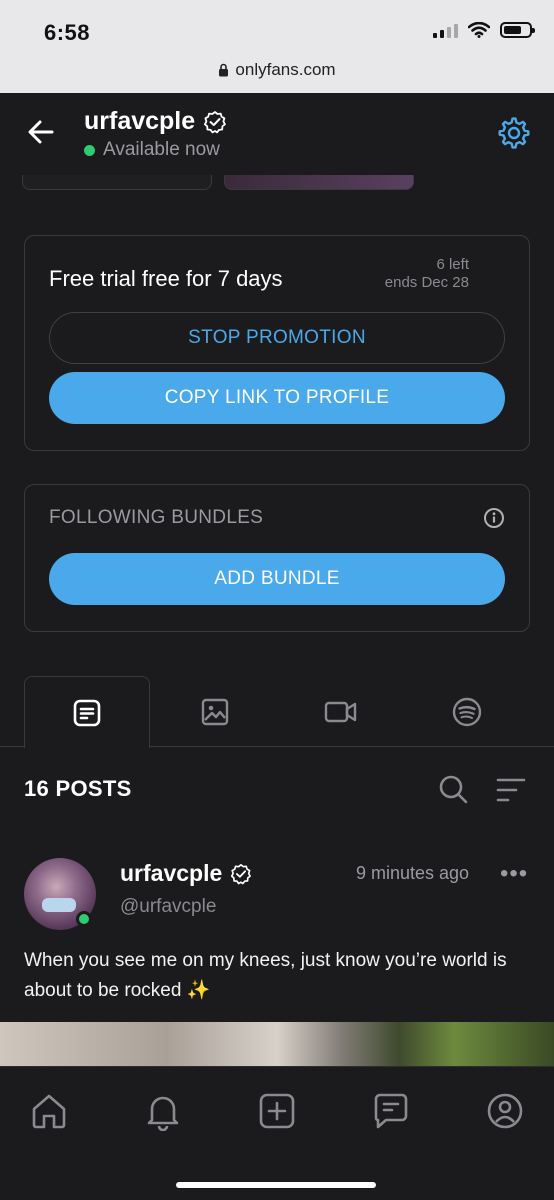  Describe the element at coordinates (156, 517) in the screenshot. I see `bundles-title: FOLLOWING BUNDLES` at that location.